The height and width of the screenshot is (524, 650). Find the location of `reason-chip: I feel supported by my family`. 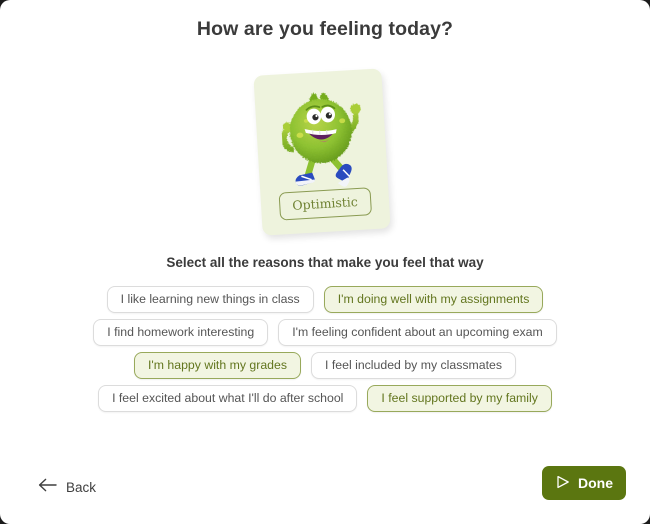

reason-chip: I feel supported by my family is located at coordinates (459, 398).